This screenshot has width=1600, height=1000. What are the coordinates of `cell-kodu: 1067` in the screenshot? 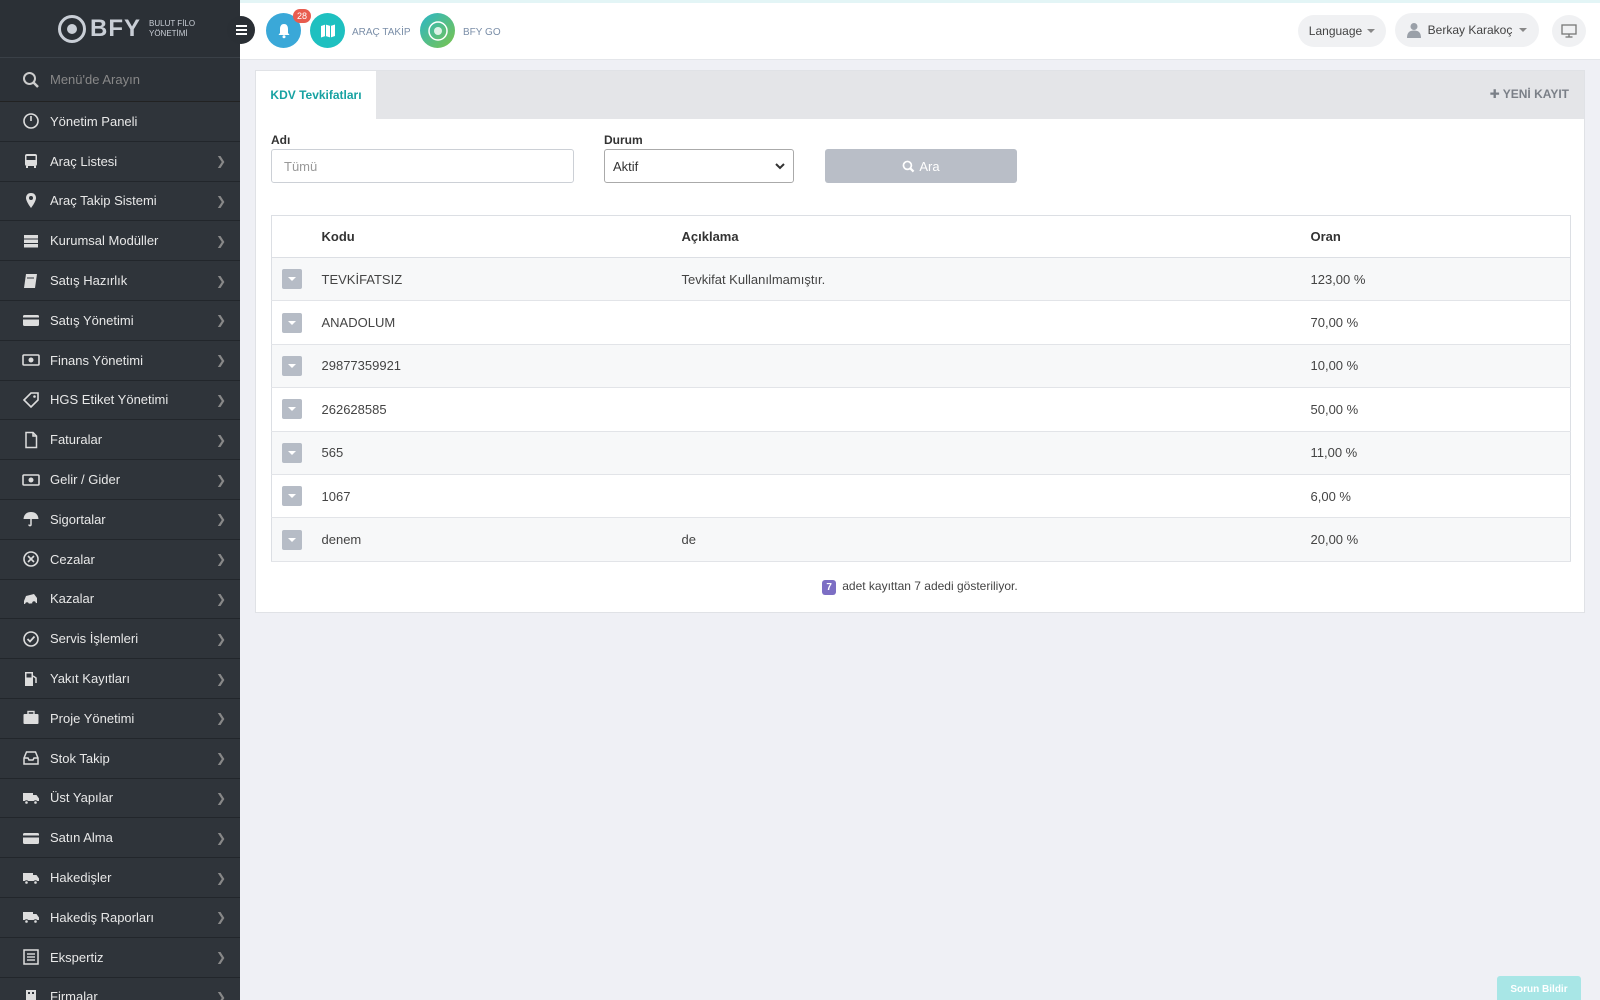 It's located at (501, 496).